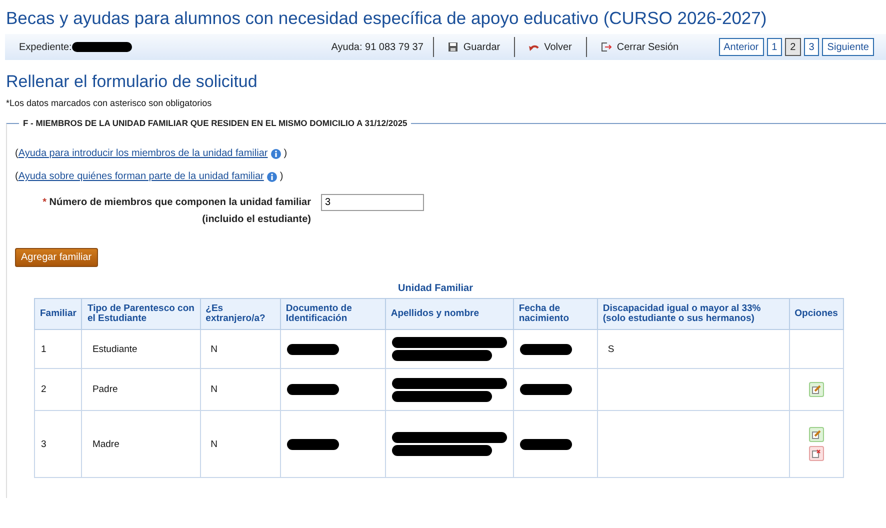  Describe the element at coordinates (639, 47) in the screenshot. I see `logout-button: Cerrar Sesión` at that location.